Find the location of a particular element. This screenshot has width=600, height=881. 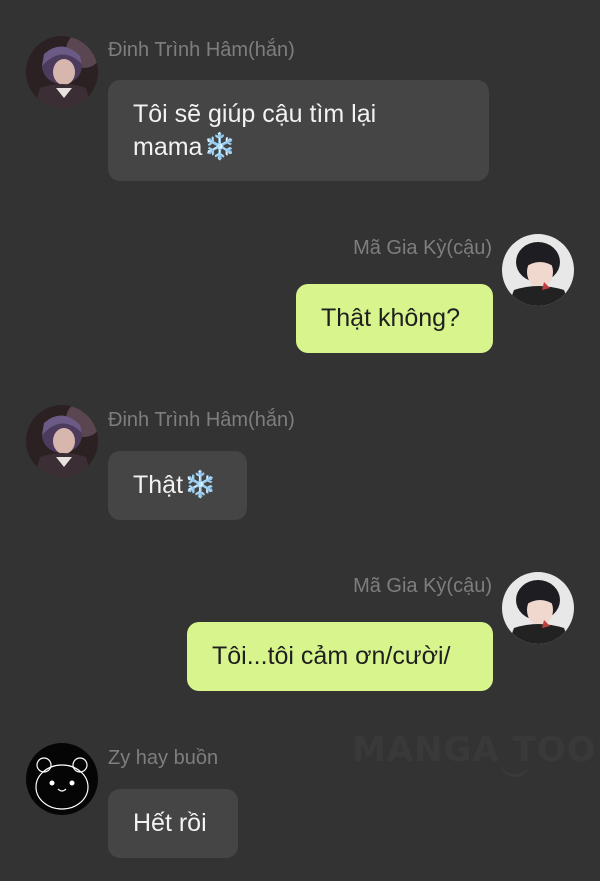

message-text: Tôi...tôi cảm ơn/cười/ is located at coordinates (331, 656).